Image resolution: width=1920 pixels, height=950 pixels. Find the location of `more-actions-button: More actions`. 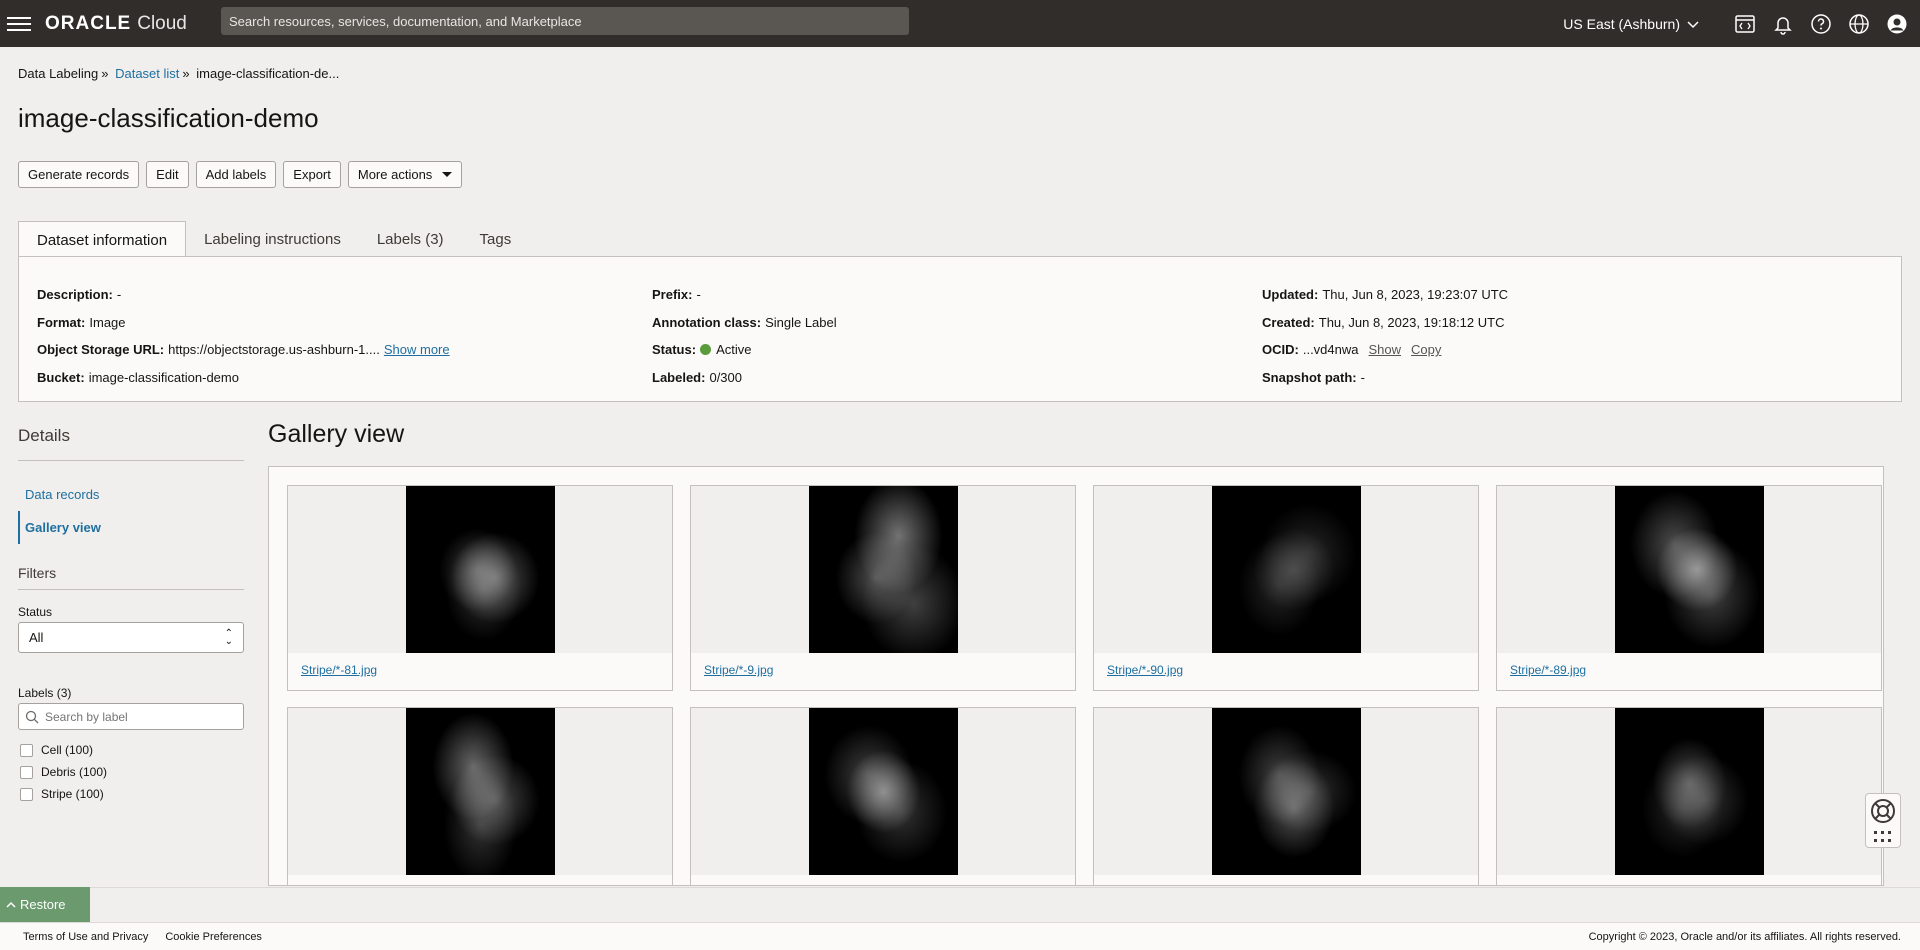

more-actions-button: More actions is located at coordinates (405, 174).